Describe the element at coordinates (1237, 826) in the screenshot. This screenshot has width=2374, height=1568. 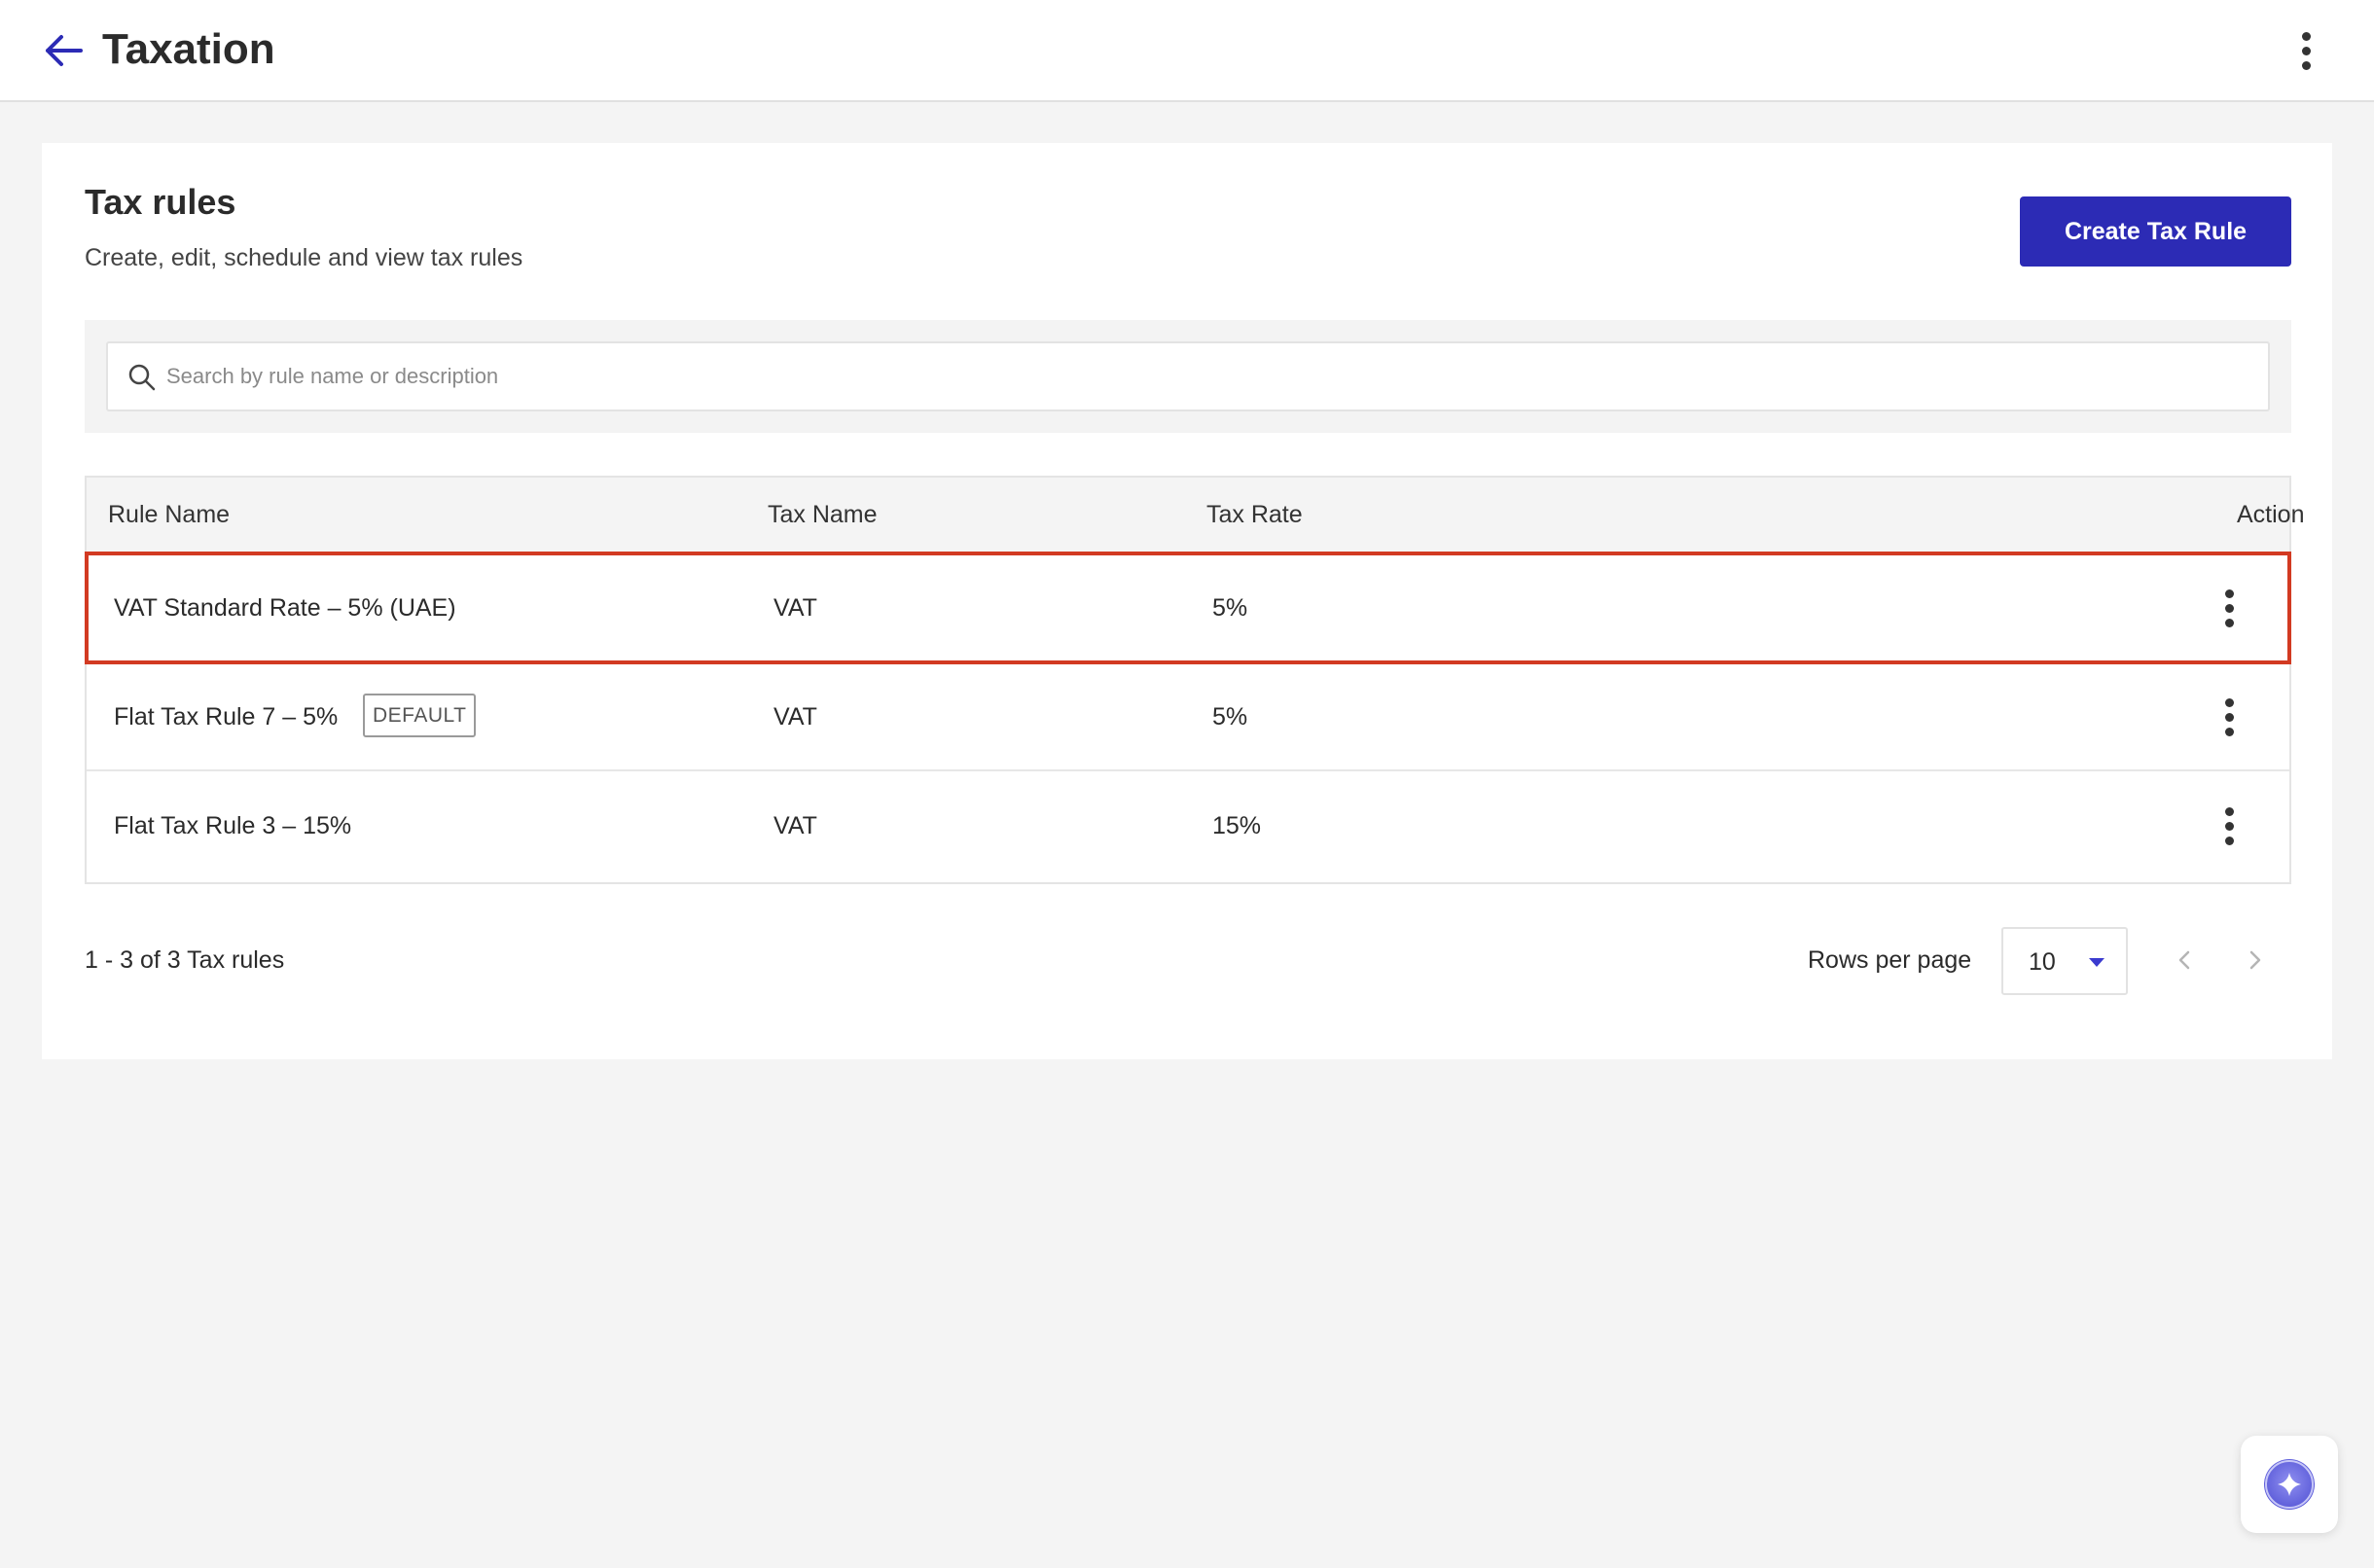
I see `tax-rate: 15%` at that location.